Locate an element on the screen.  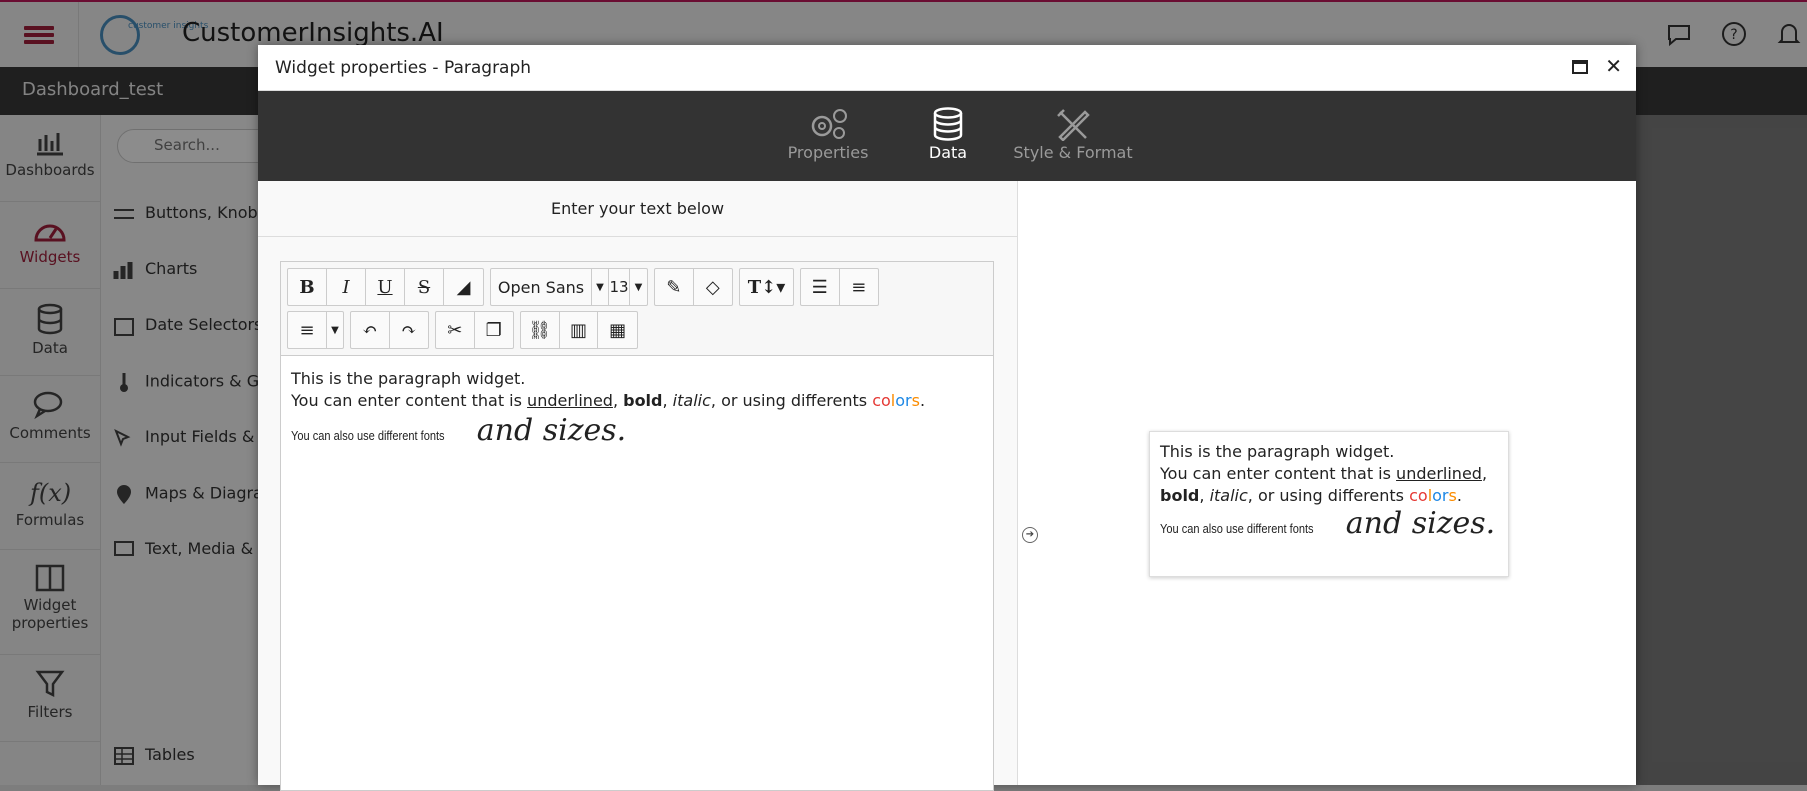
numbered-list-icon: ≡ is located at coordinates (859, 287).